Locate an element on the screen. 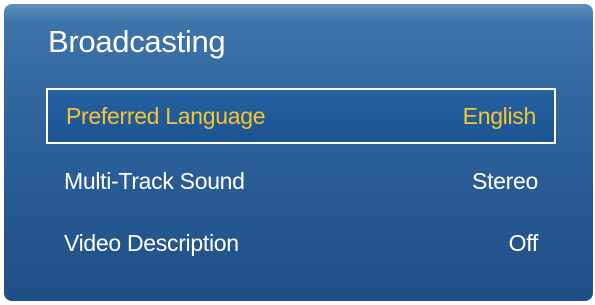  menu-item-label: Preferred Language is located at coordinates (166, 115).